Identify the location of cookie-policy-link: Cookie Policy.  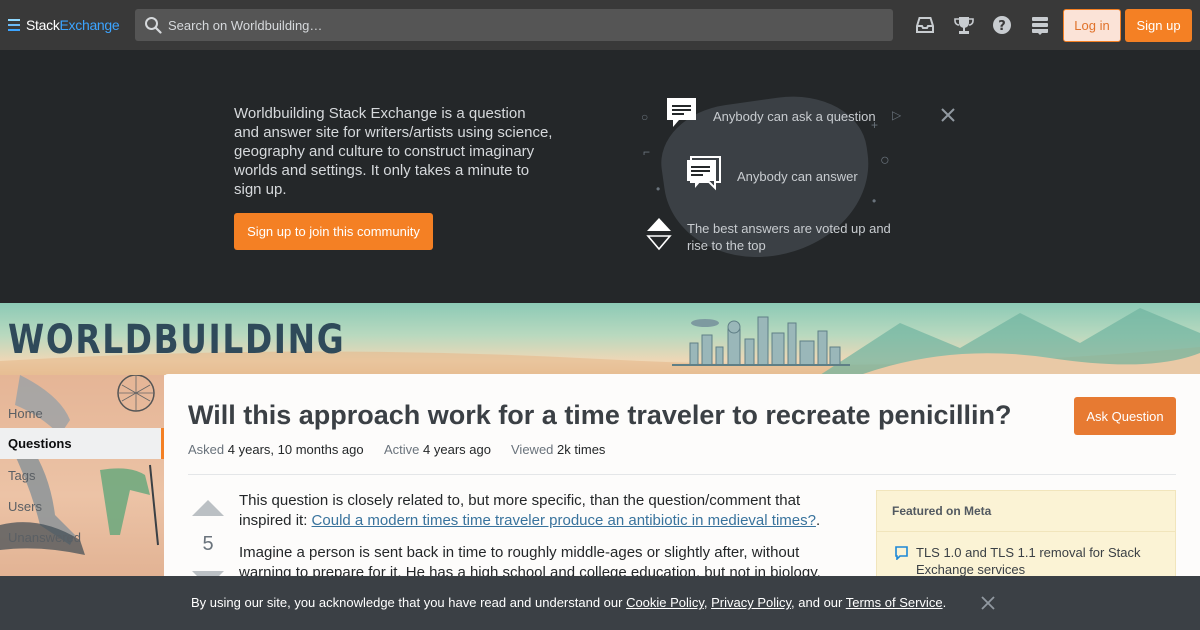
(665, 602).